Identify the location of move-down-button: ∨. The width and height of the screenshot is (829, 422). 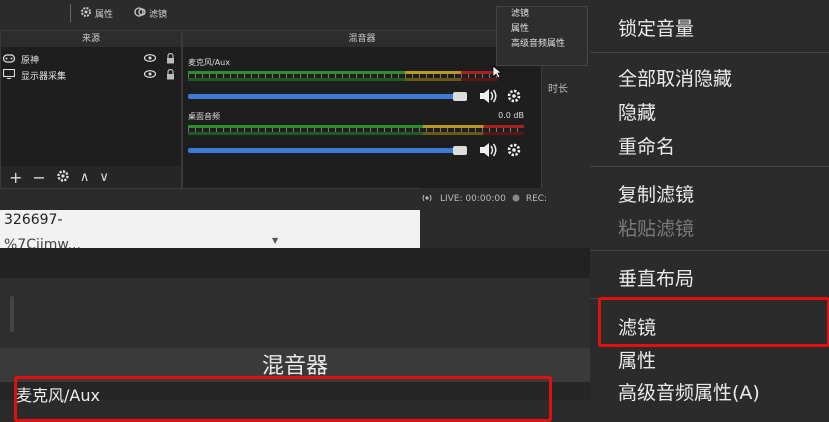
(104, 177).